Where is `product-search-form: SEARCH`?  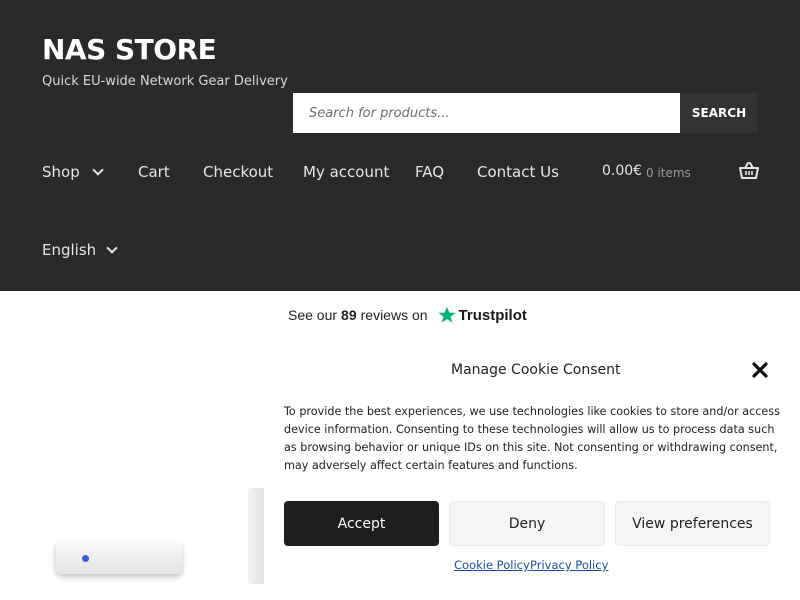
product-search-form: SEARCH is located at coordinates (525, 113).